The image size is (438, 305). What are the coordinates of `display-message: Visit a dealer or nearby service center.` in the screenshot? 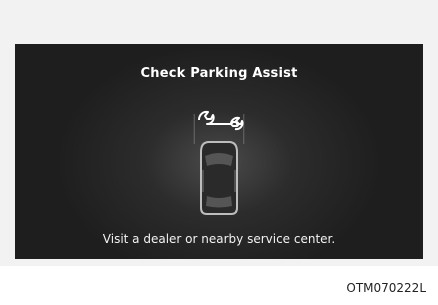 It's located at (219, 239).